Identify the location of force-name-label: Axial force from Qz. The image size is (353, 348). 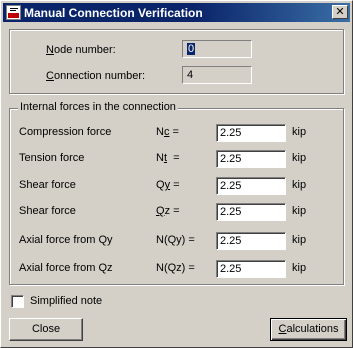
(66, 268).